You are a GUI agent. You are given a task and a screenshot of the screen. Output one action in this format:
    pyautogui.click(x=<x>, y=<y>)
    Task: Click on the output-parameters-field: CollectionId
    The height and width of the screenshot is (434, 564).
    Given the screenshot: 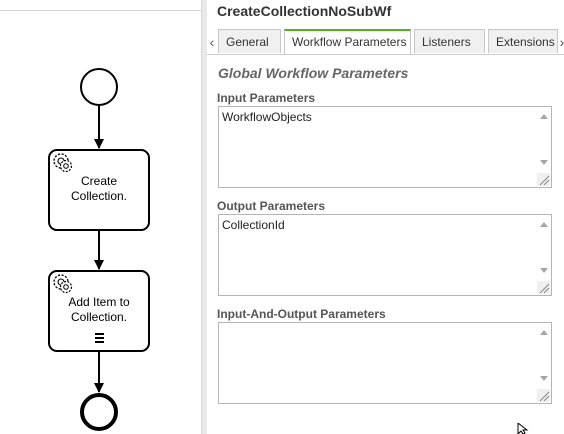 What is the action you would take?
    pyautogui.click(x=385, y=255)
    